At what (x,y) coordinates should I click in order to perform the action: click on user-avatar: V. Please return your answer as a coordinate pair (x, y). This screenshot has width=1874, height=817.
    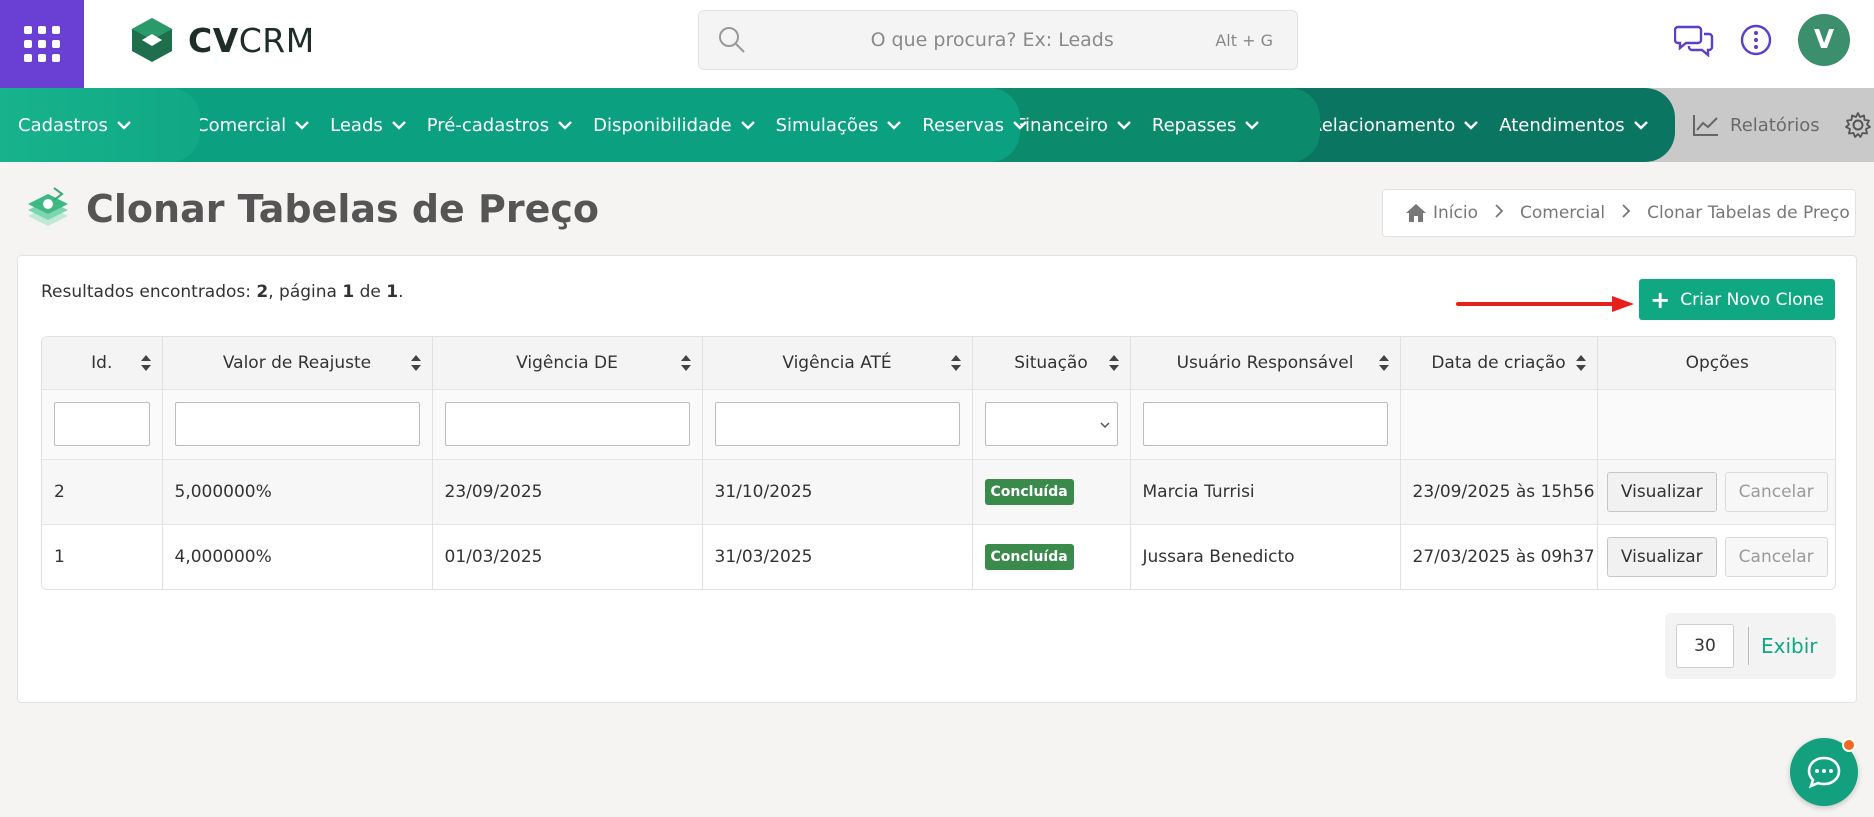
    Looking at the image, I should click on (1824, 40).